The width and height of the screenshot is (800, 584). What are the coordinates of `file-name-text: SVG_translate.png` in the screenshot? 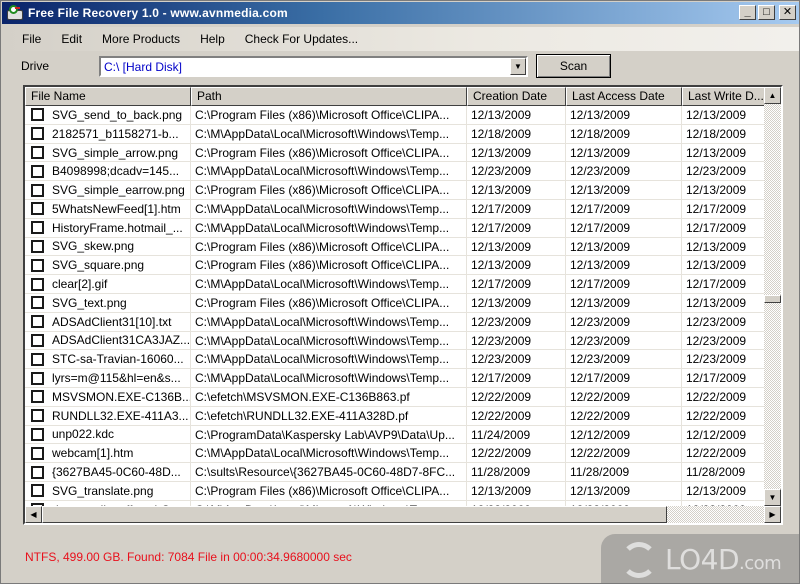 It's located at (103, 490).